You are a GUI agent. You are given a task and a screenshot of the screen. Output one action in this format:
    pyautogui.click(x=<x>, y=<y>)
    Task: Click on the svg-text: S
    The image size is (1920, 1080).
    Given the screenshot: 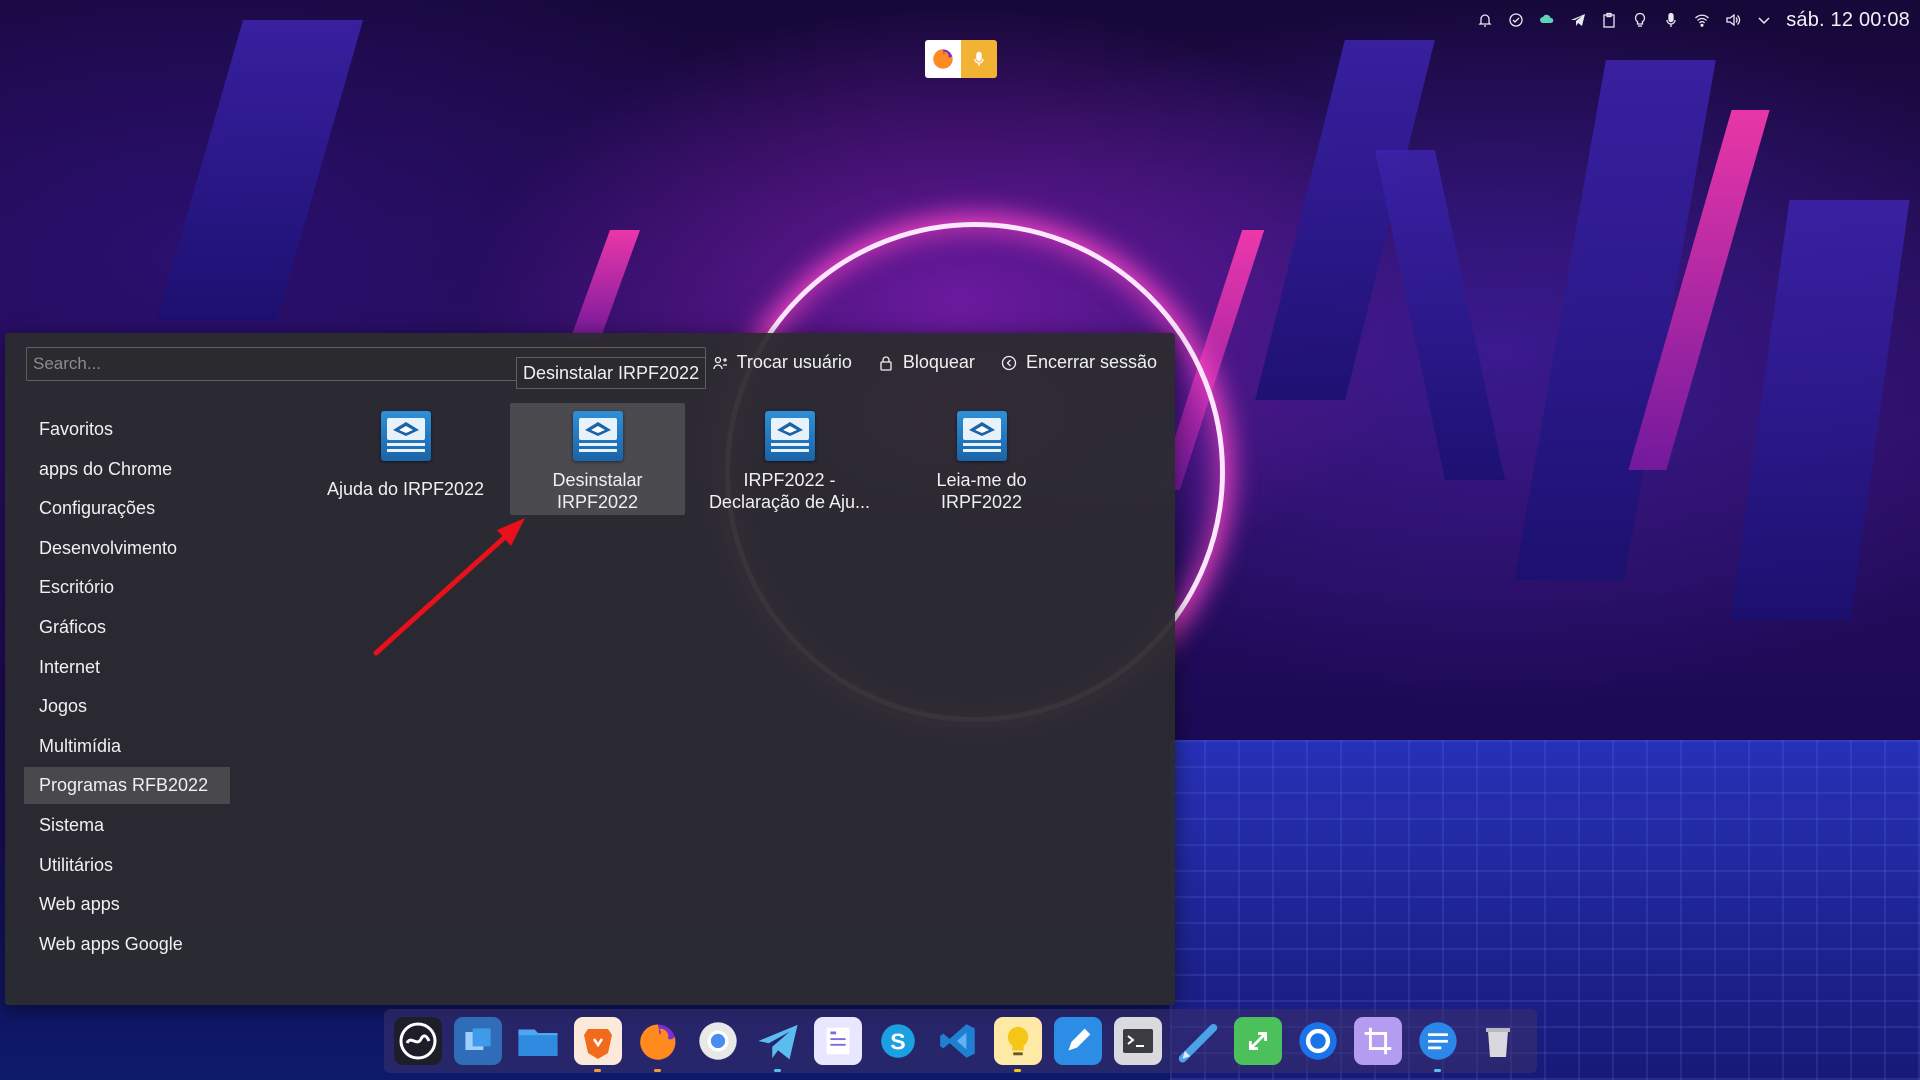 What is the action you would take?
    pyautogui.click(x=897, y=1041)
    